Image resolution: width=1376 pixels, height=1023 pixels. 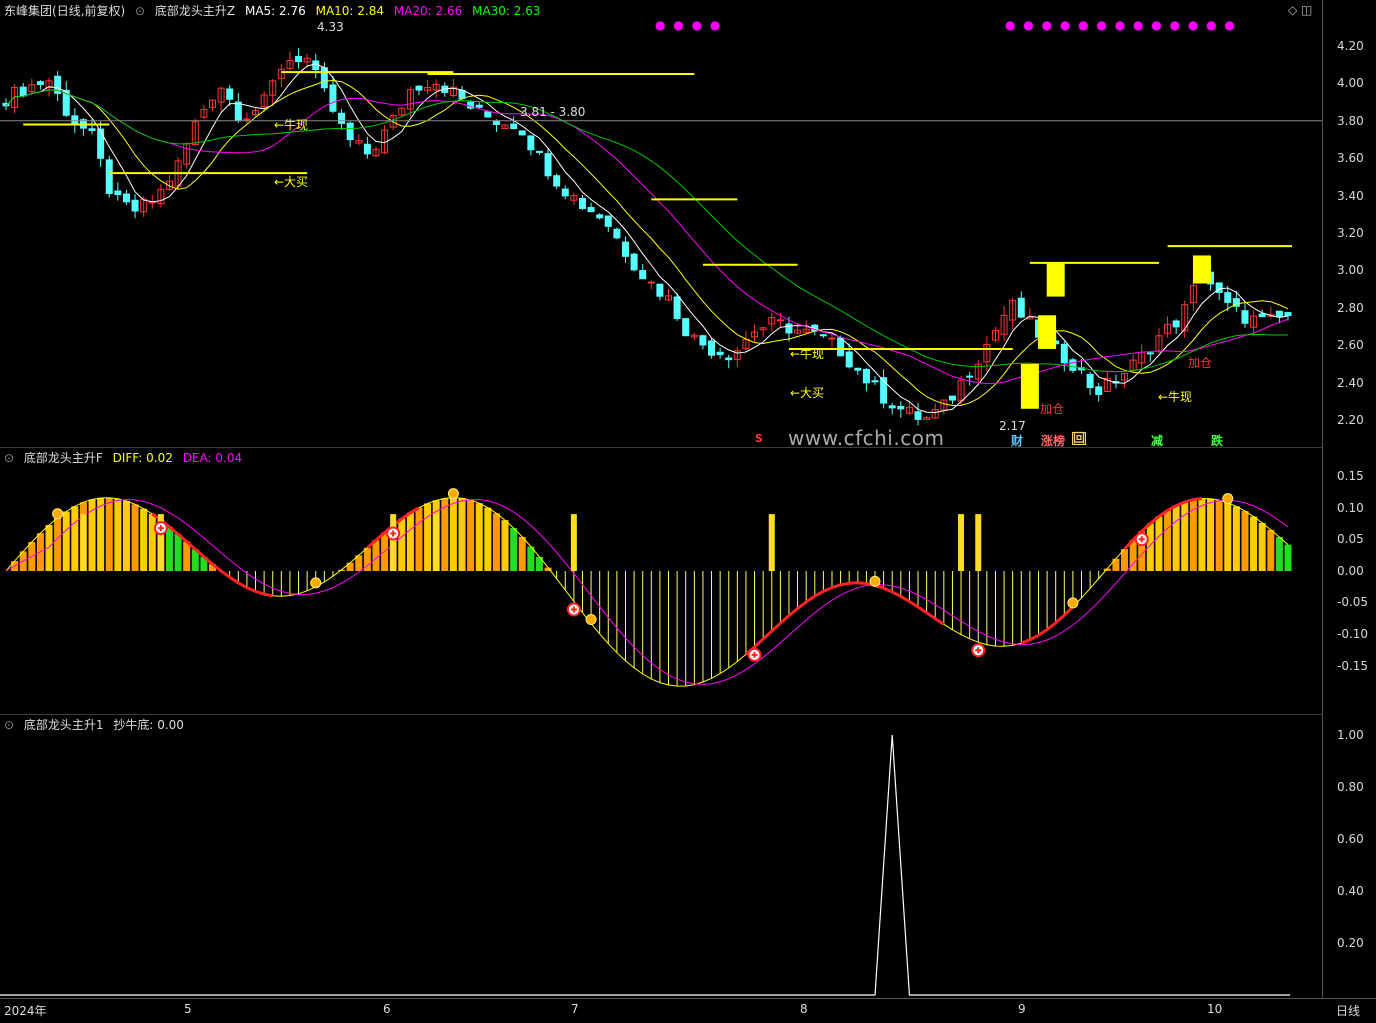 I want to click on signal-axis: 1.000.800.600.400.20, so click(x=1349, y=856).